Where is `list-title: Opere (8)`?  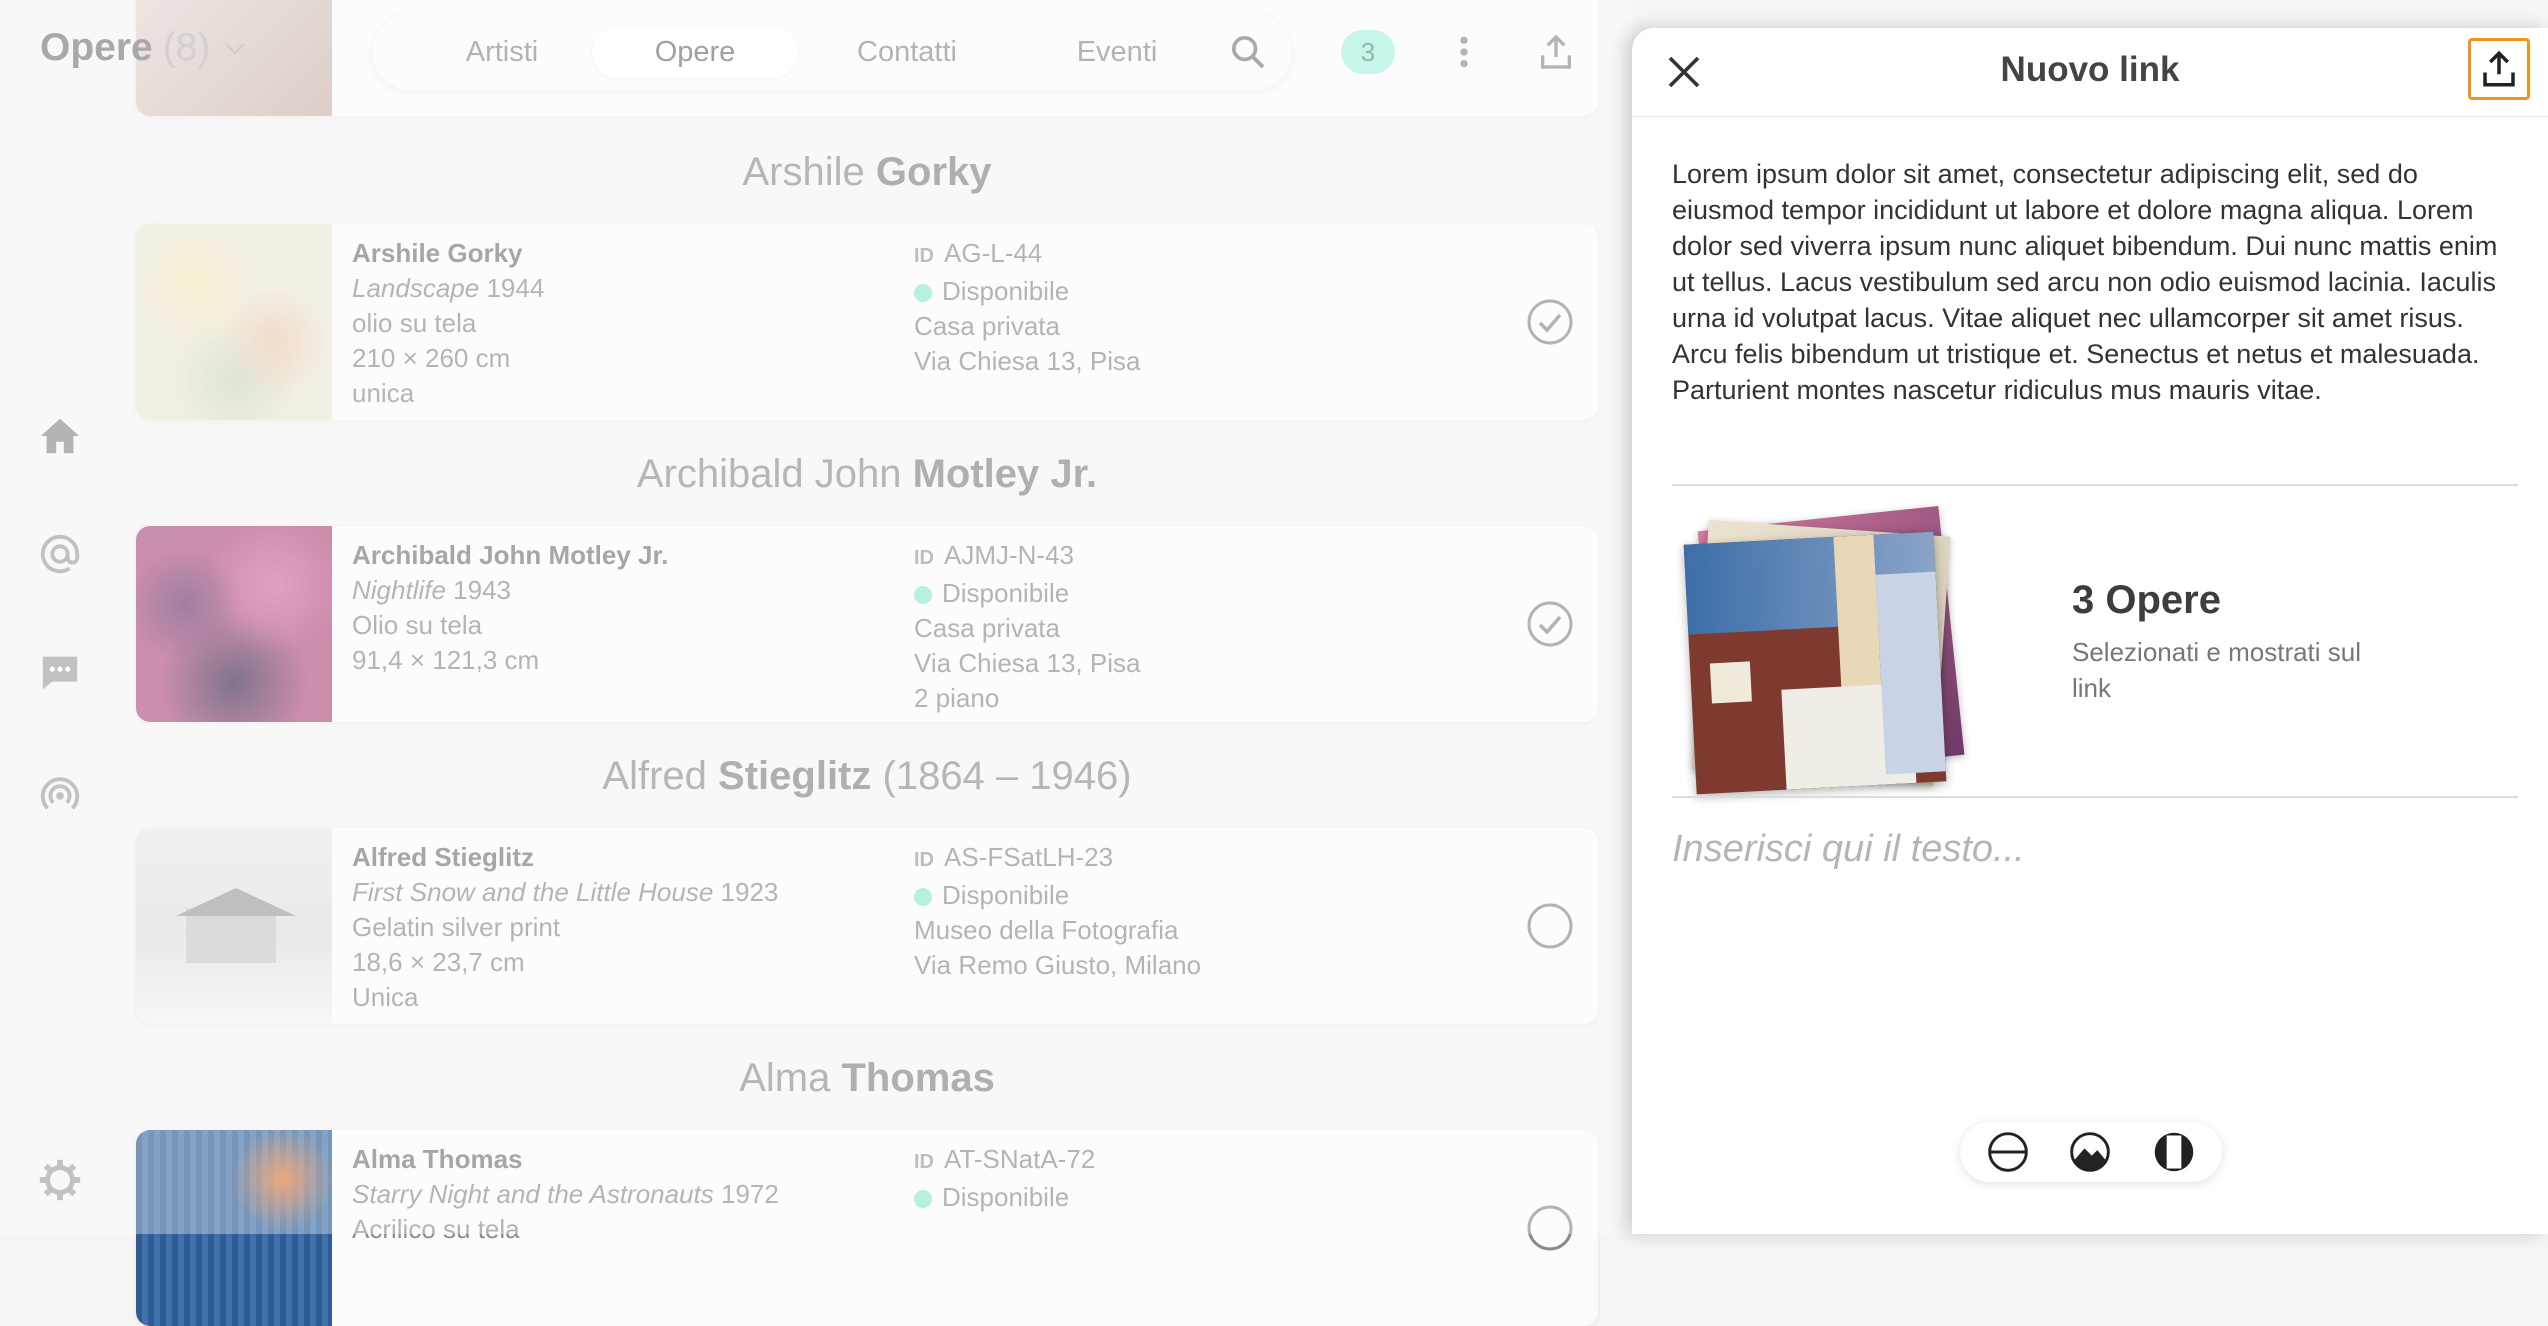 list-title: Opere (8) is located at coordinates (145, 48).